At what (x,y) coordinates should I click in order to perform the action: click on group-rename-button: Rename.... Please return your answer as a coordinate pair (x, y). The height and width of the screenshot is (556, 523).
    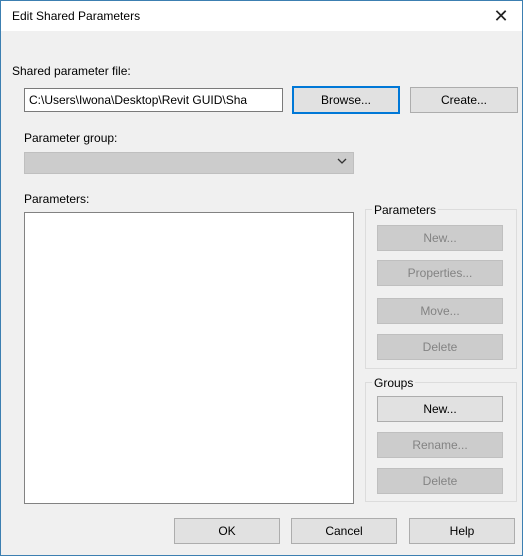
    Looking at the image, I should click on (440, 445).